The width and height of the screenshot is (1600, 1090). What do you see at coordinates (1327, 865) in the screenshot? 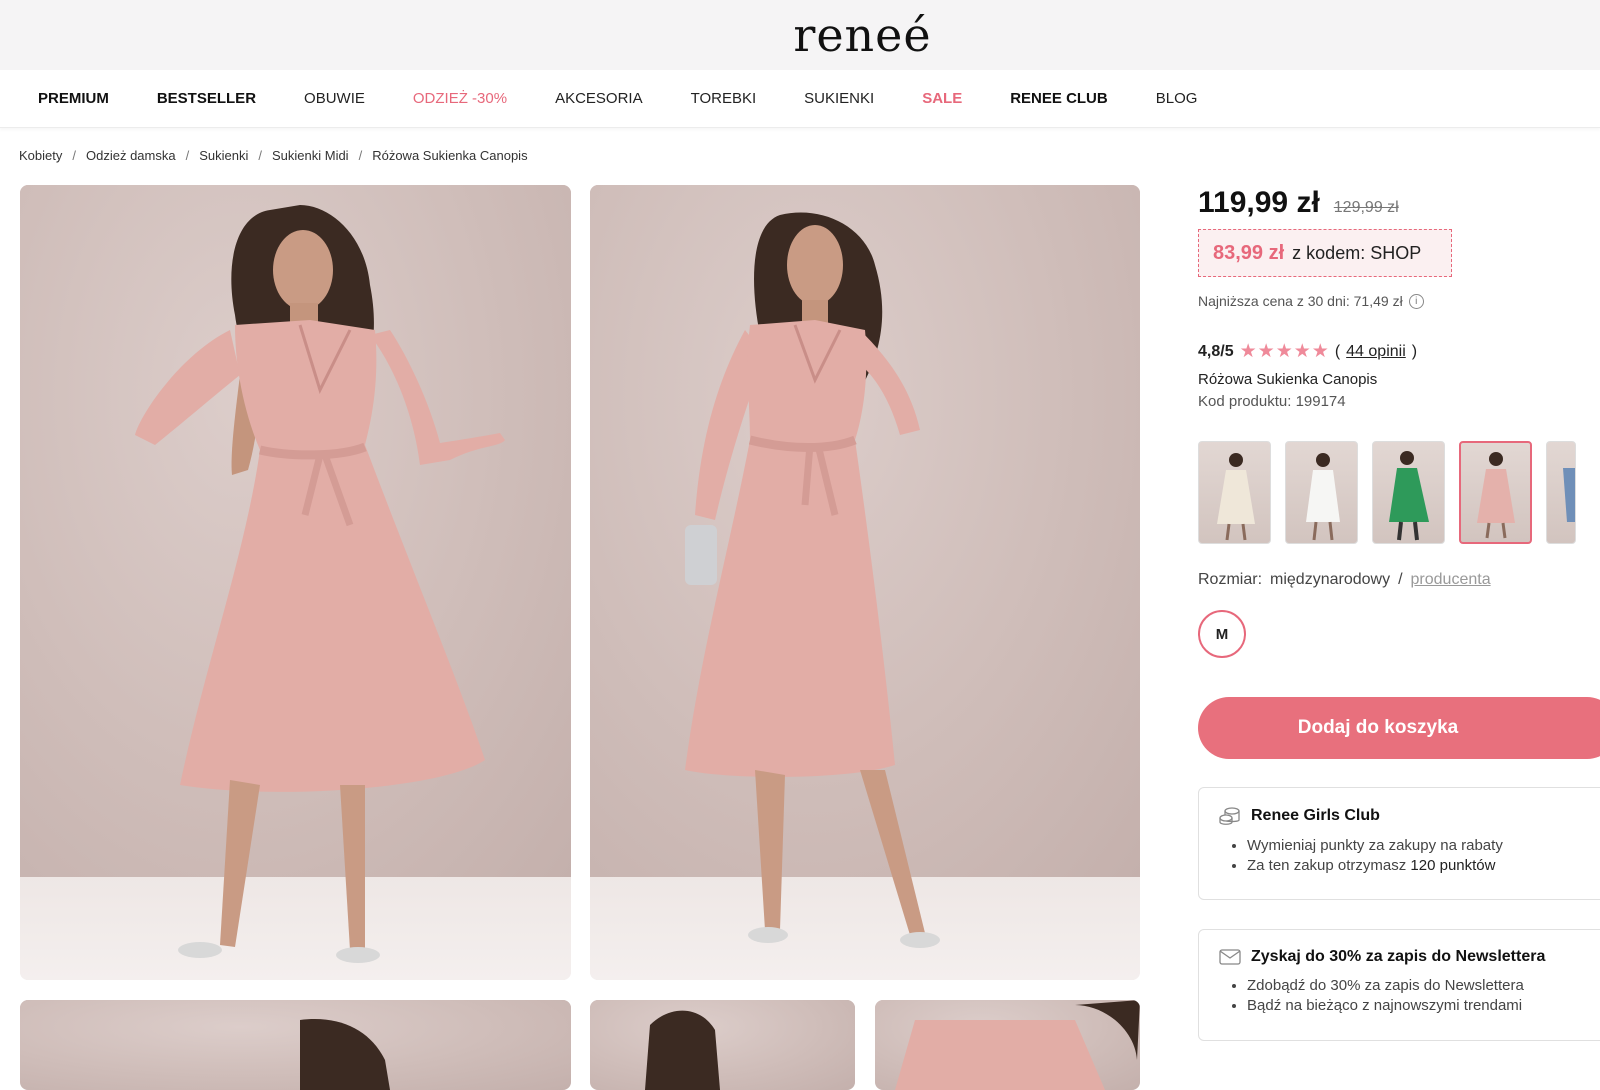
I see `points-prefix: Za ten zakup otrzymasz` at bounding box center [1327, 865].